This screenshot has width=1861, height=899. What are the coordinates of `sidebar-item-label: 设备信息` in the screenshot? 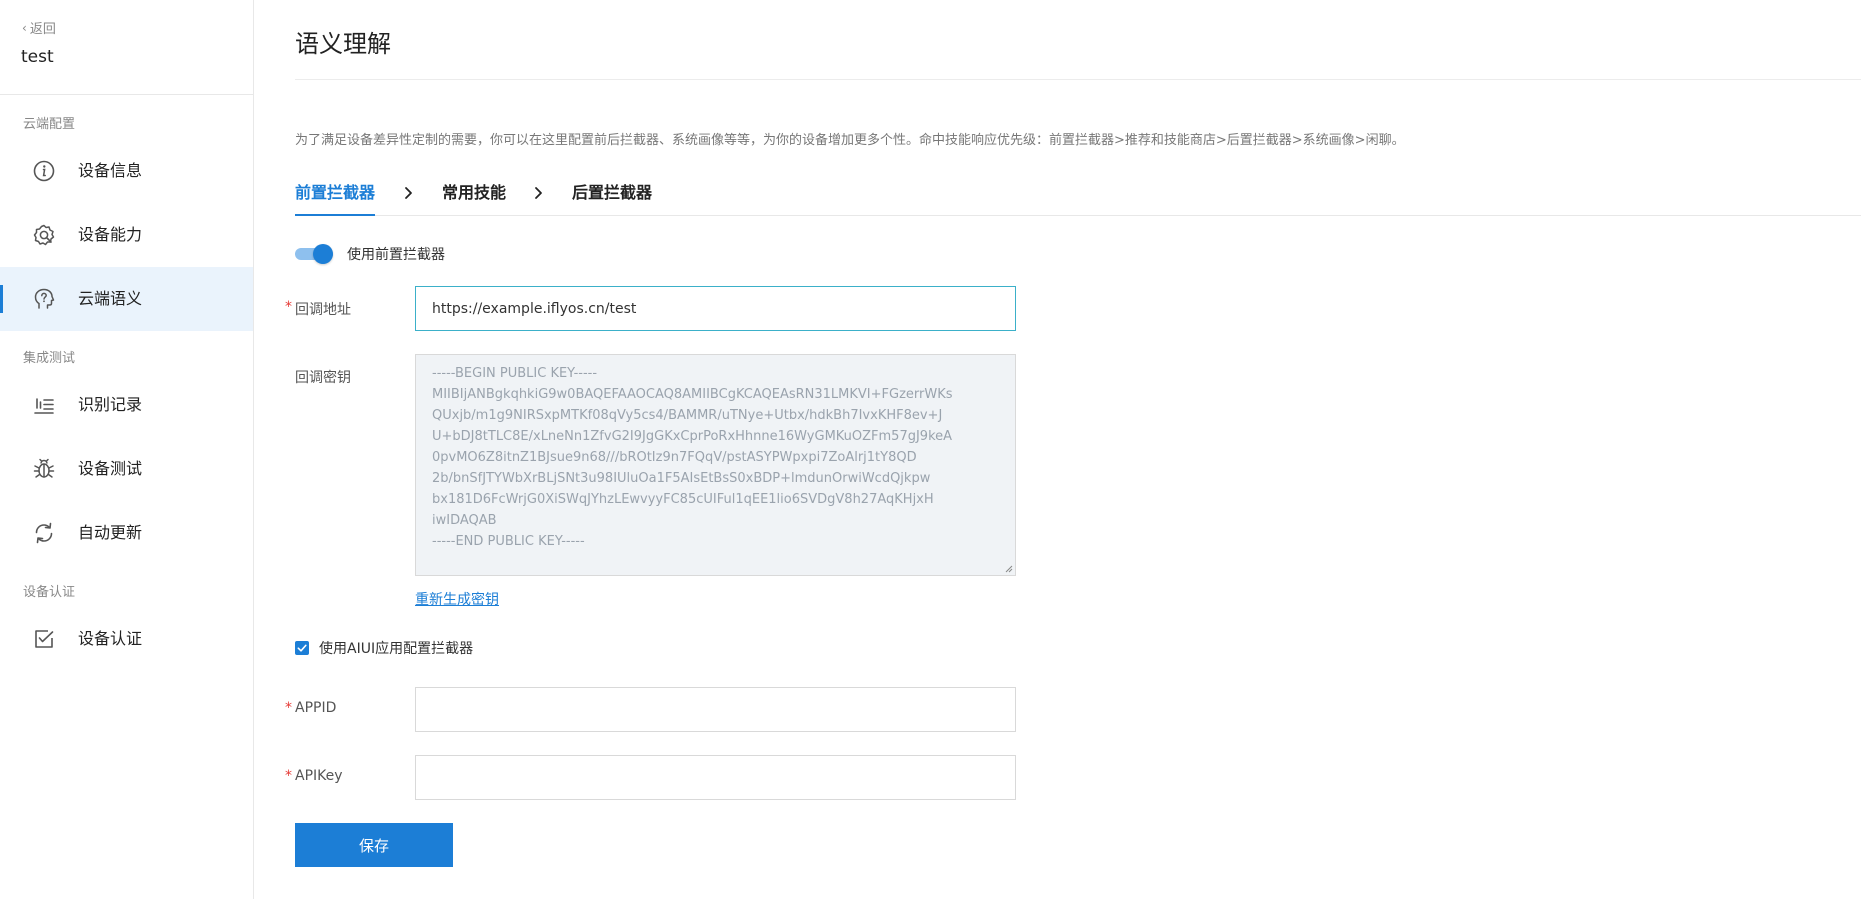 It's located at (110, 170).